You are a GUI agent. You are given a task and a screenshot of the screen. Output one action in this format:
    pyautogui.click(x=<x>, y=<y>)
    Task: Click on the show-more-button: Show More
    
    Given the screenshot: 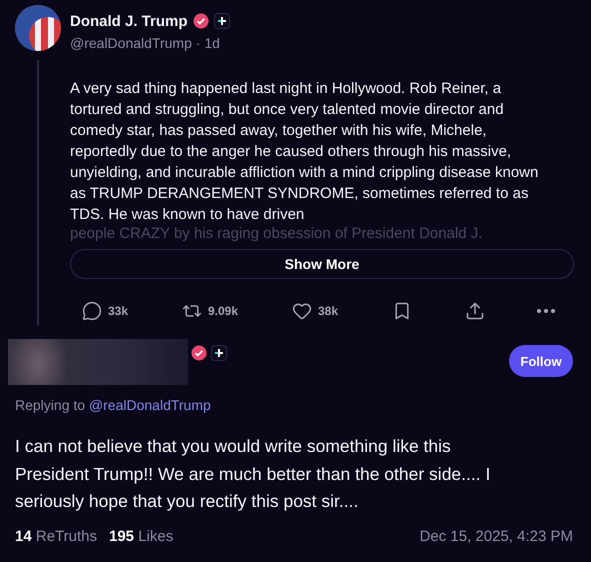 What is the action you would take?
    pyautogui.click(x=322, y=264)
    